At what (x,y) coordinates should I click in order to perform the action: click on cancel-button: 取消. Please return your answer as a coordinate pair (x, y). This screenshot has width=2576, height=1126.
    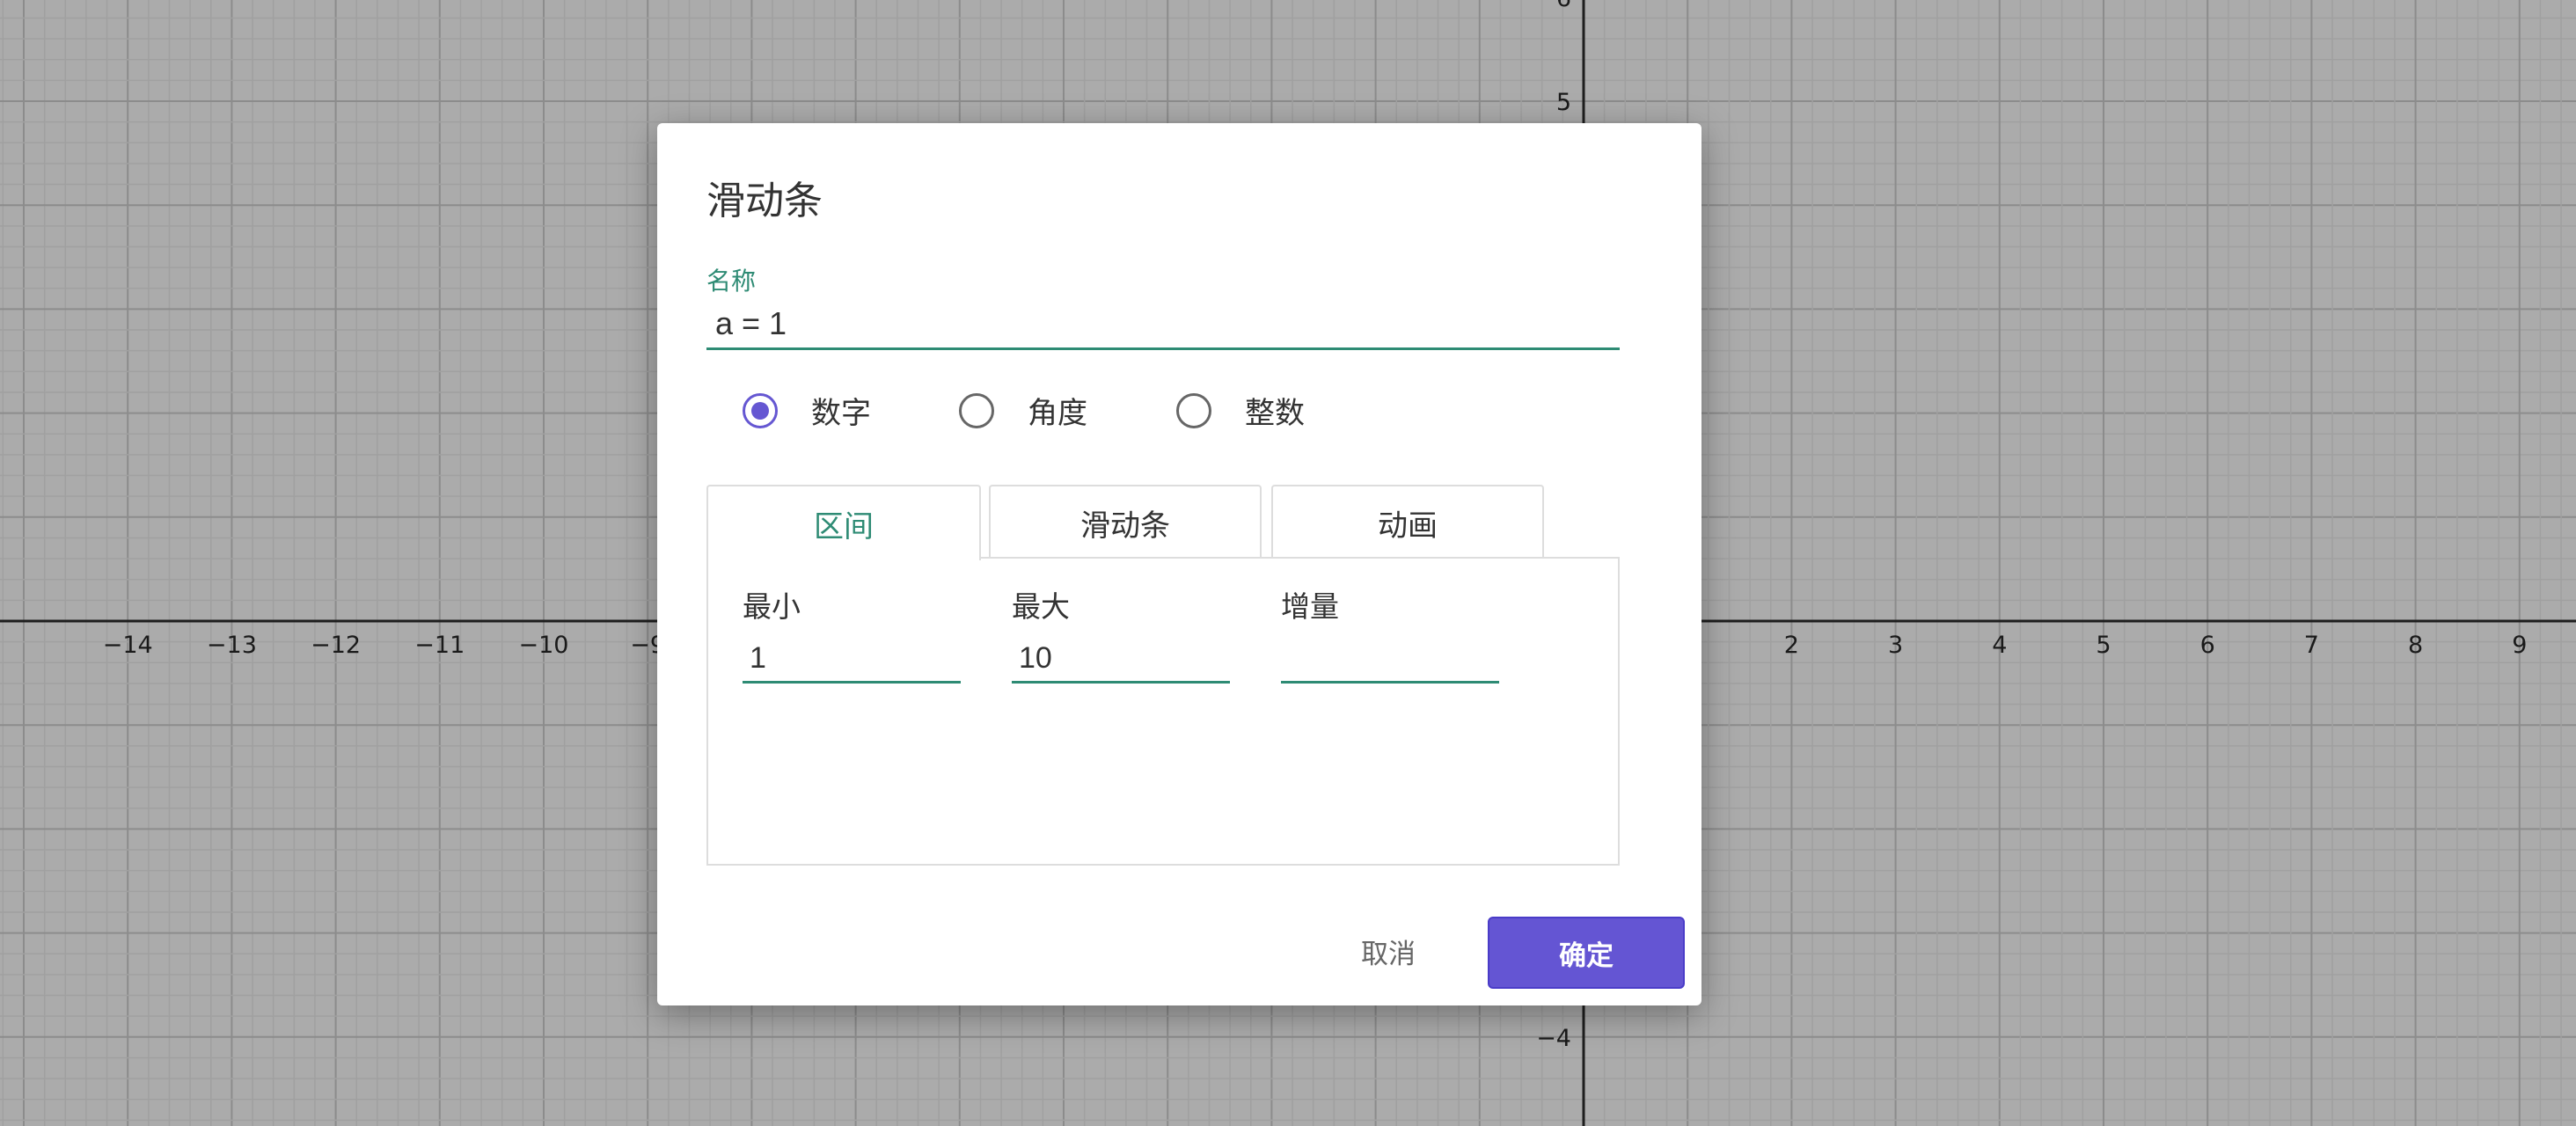
    Looking at the image, I should click on (1388, 951).